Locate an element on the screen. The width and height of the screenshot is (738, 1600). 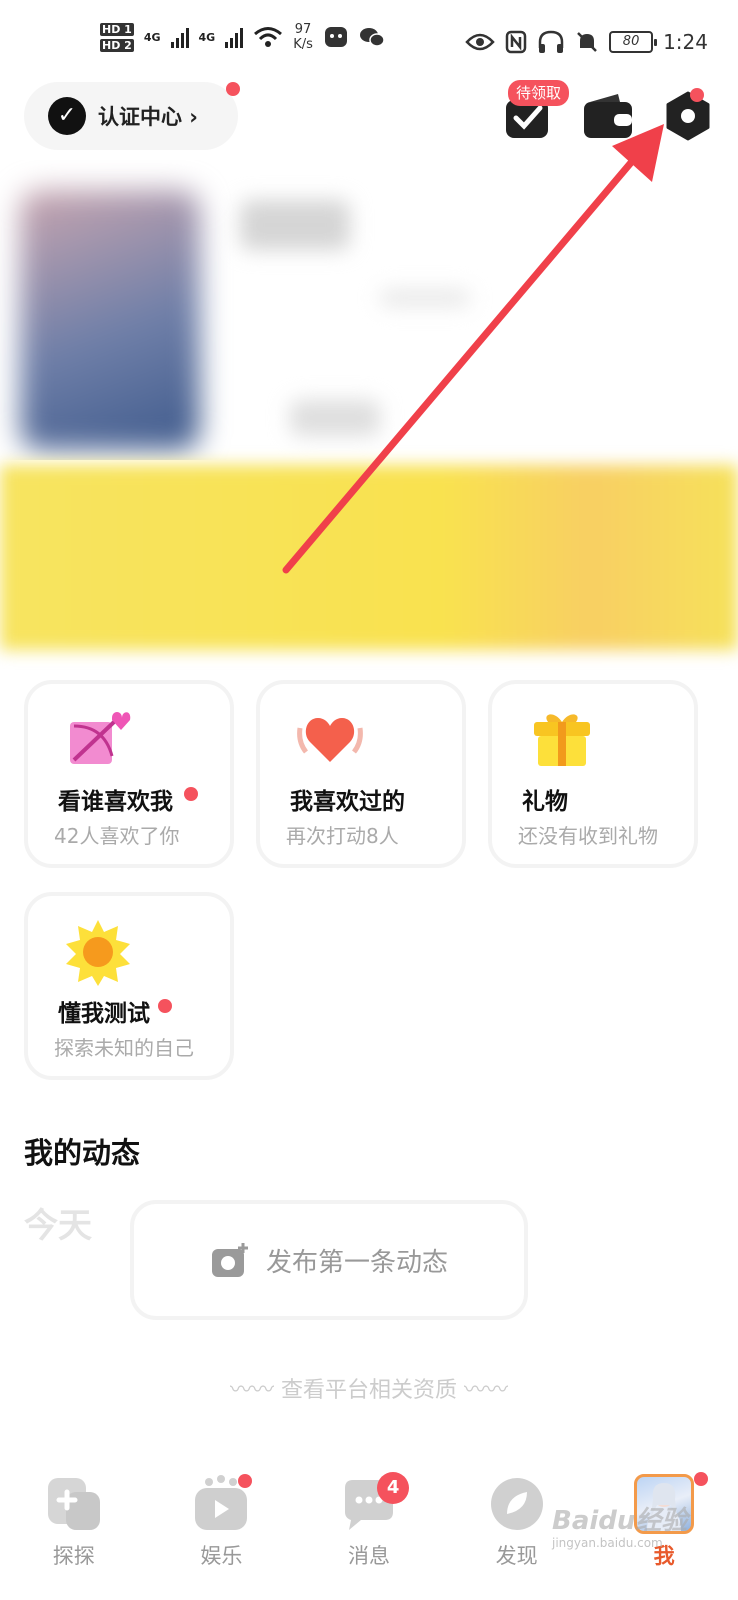
net-speed-unit: K/s is located at coordinates (303, 44).